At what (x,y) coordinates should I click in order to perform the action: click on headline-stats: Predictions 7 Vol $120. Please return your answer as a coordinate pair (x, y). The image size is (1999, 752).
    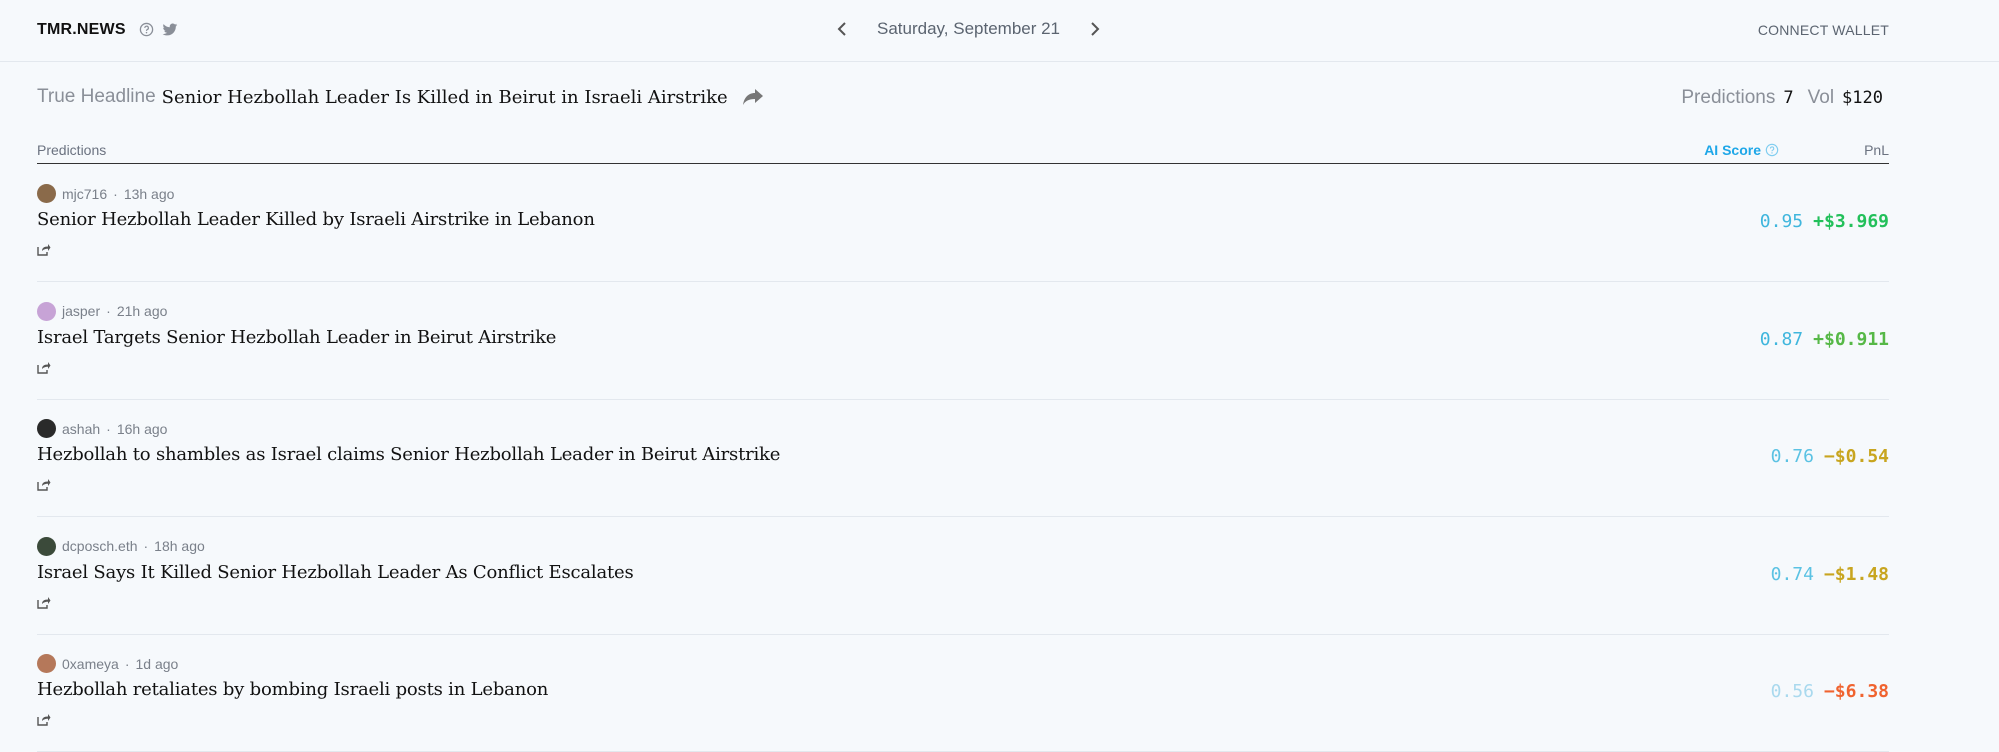
    Looking at the image, I should click on (1785, 98).